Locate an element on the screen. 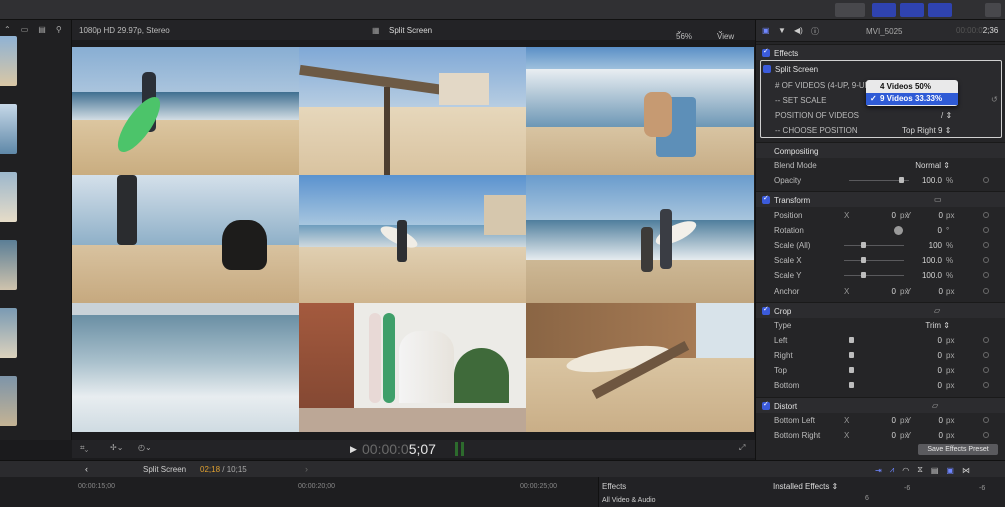  scale-y-value: 100.0 is located at coordinates (924, 275).